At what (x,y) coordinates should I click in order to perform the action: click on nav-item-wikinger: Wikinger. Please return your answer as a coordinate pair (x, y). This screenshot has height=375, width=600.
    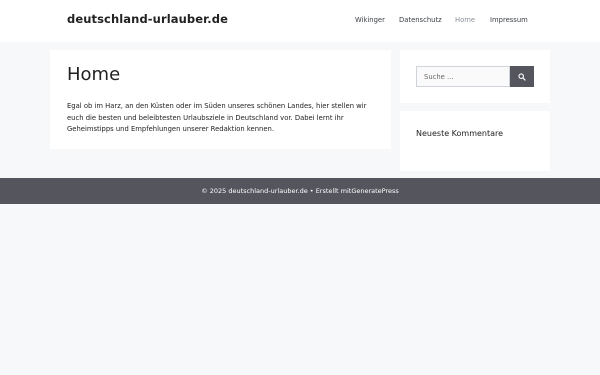
    Looking at the image, I should click on (370, 20).